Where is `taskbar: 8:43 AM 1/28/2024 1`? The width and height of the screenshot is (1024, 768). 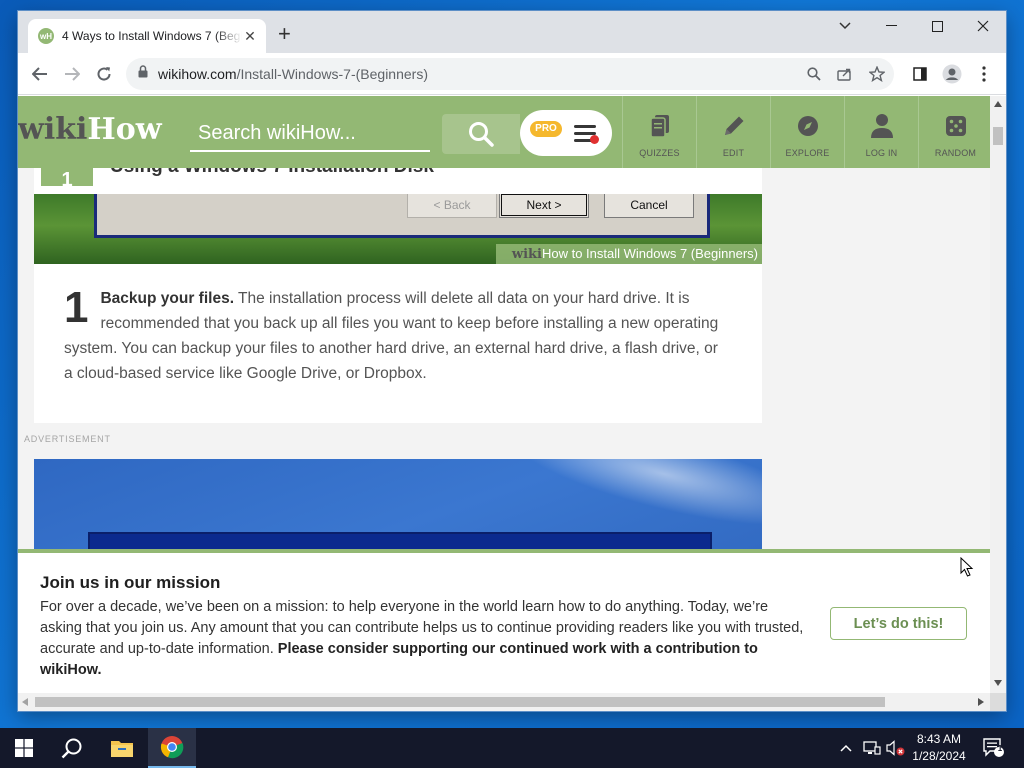 taskbar: 8:43 AM 1/28/2024 1 is located at coordinates (512, 748).